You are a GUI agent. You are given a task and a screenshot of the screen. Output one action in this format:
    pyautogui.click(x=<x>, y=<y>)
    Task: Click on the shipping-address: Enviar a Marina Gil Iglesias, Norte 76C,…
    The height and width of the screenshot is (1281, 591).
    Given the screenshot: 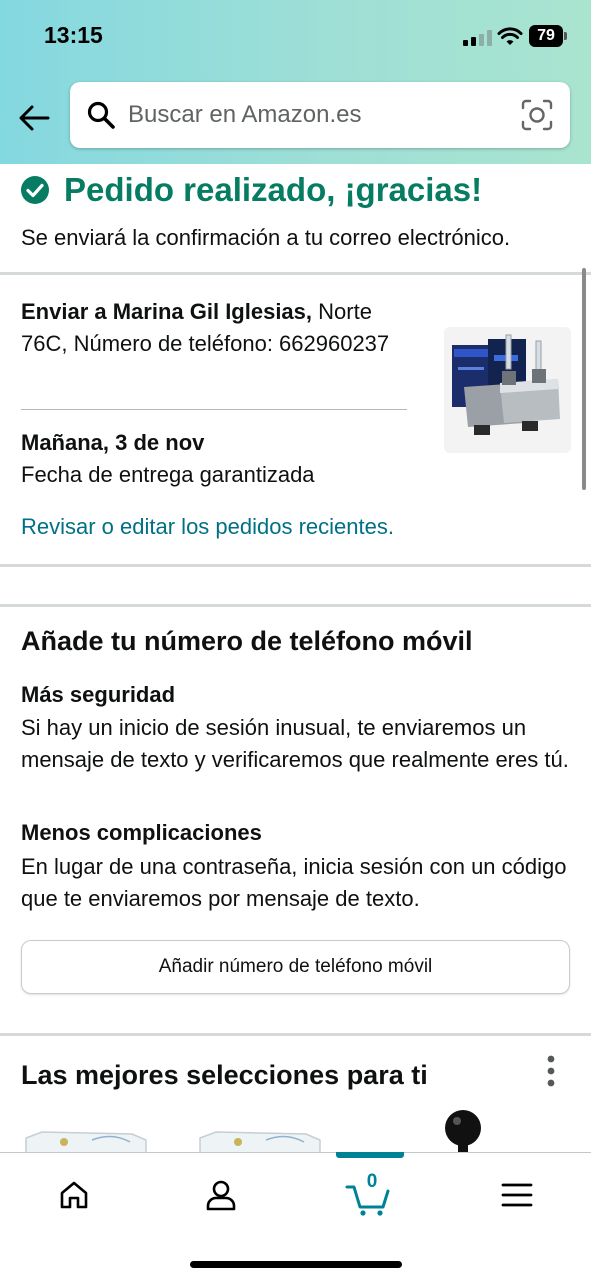 What is the action you would take?
    pyautogui.click(x=216, y=328)
    